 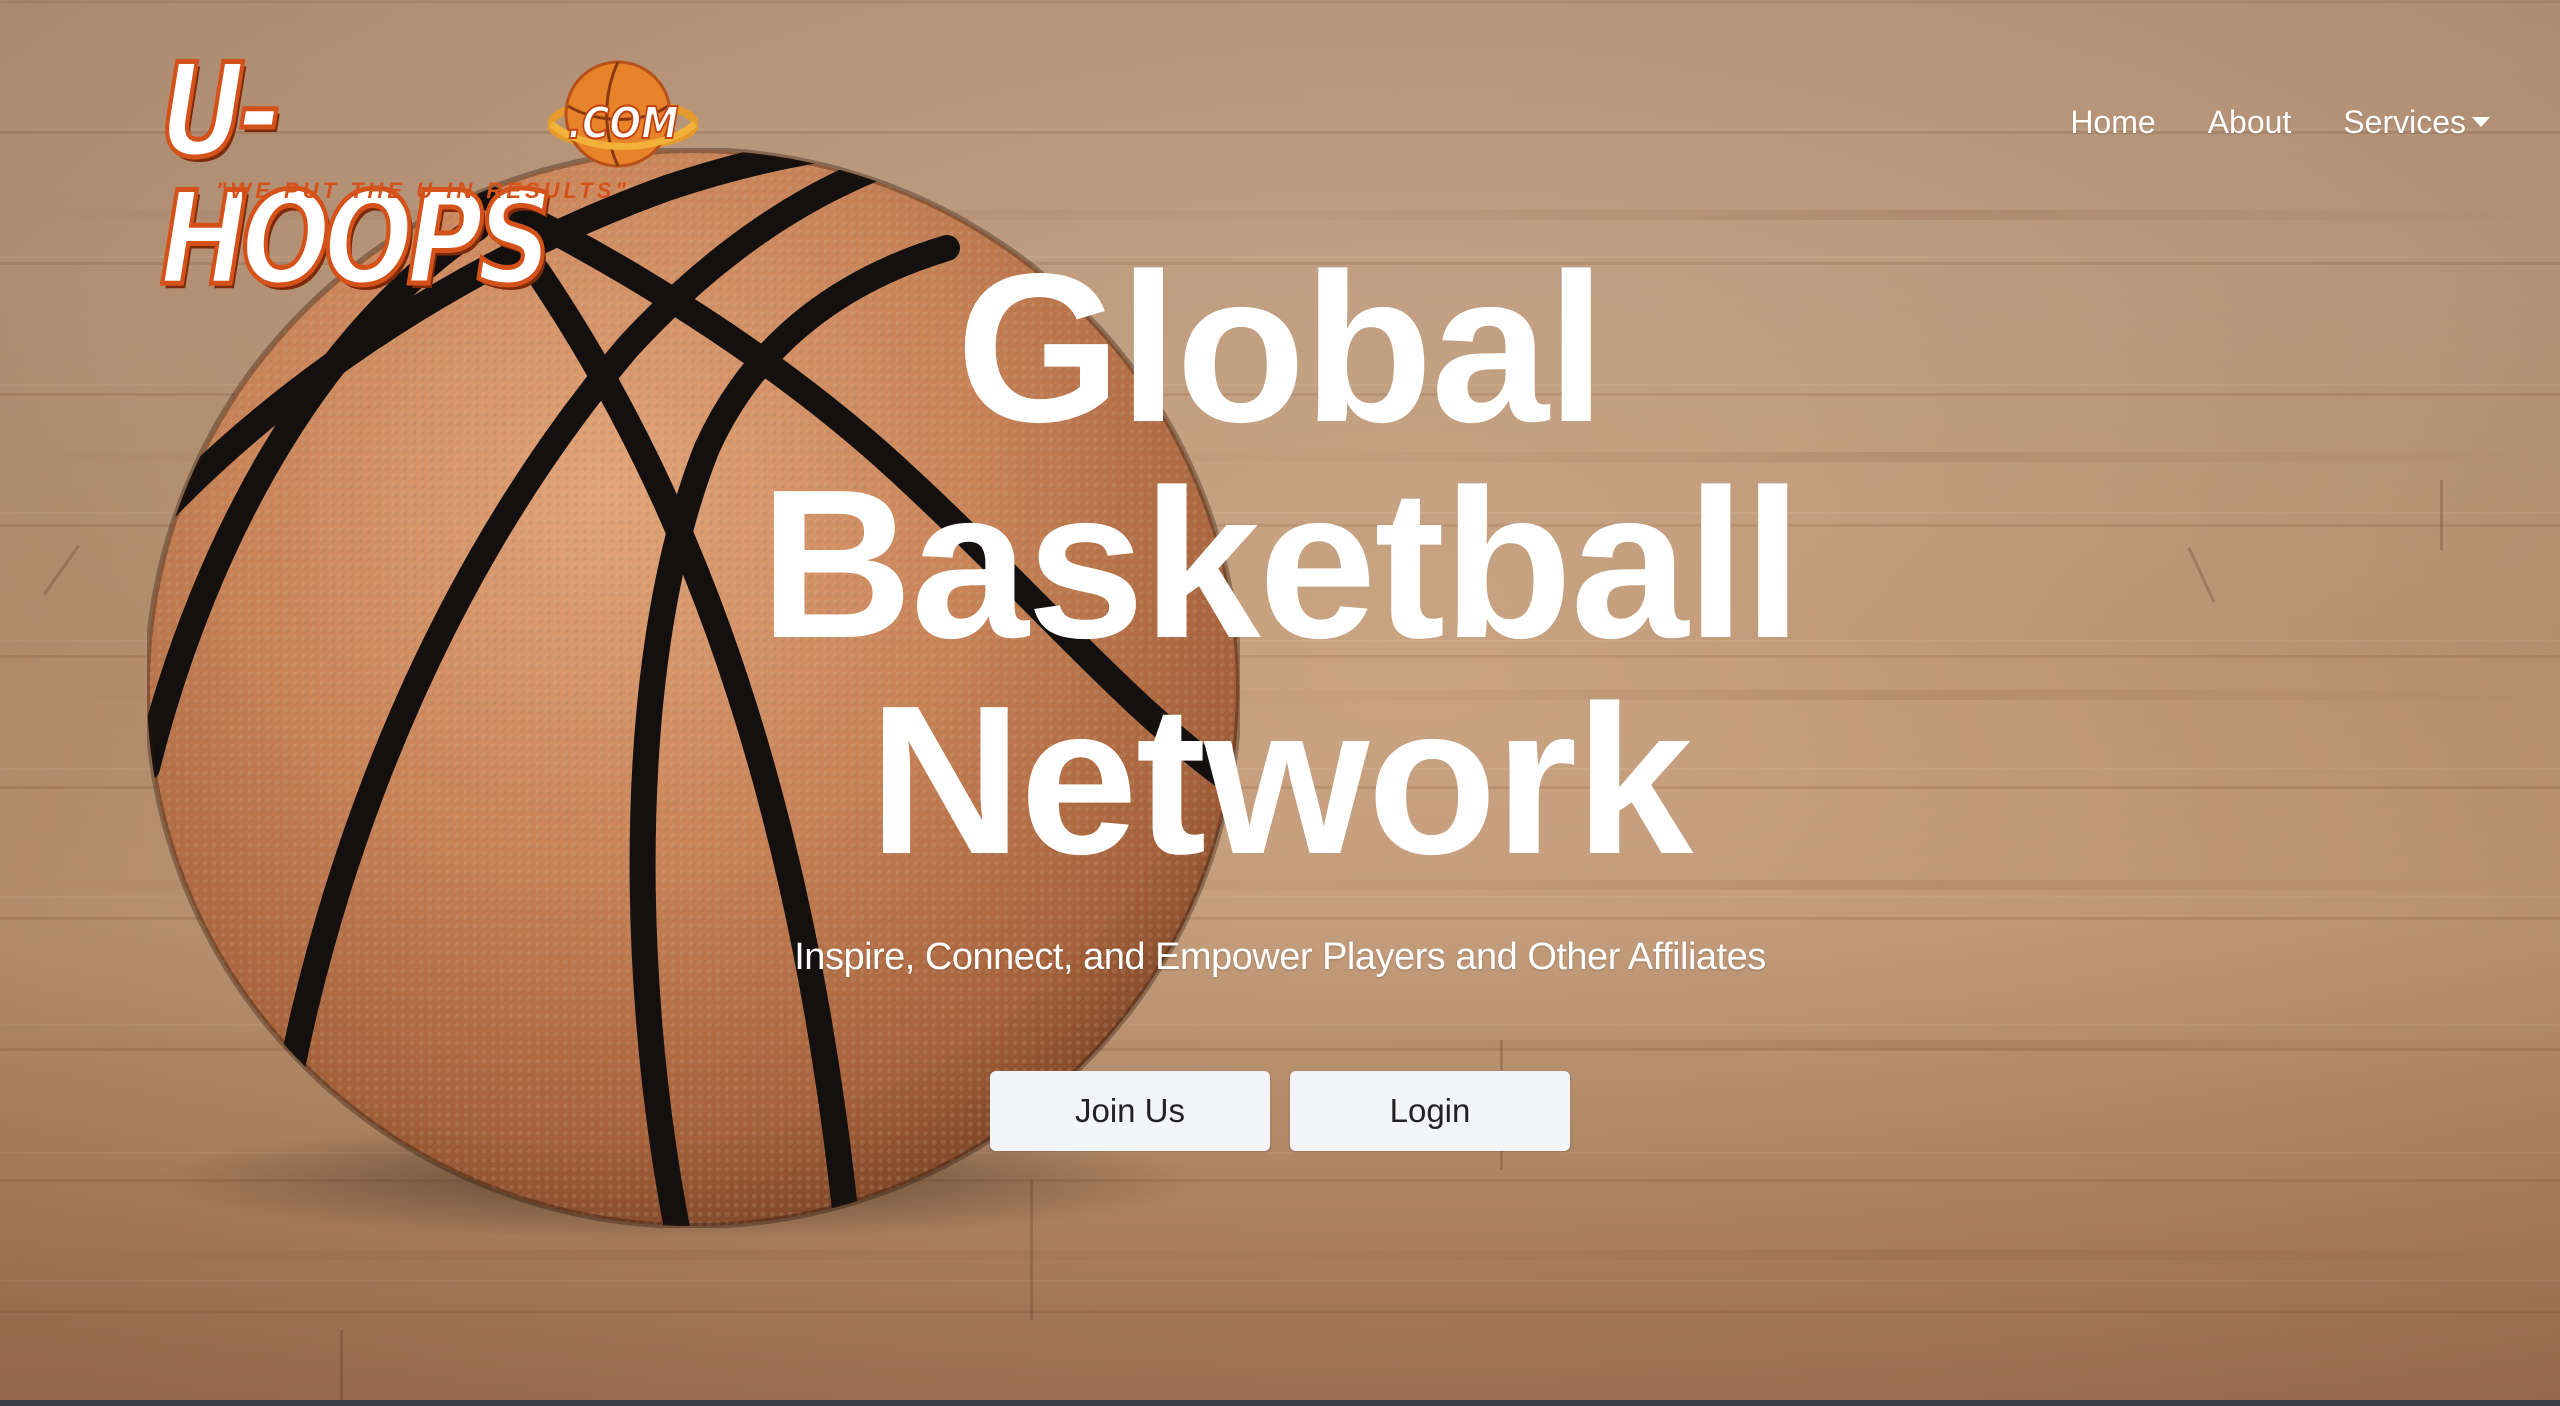 I want to click on u-hoops-logo: U-HOOPS .COM "WE PUT THE U IN RESULTS", so click(x=439, y=175).